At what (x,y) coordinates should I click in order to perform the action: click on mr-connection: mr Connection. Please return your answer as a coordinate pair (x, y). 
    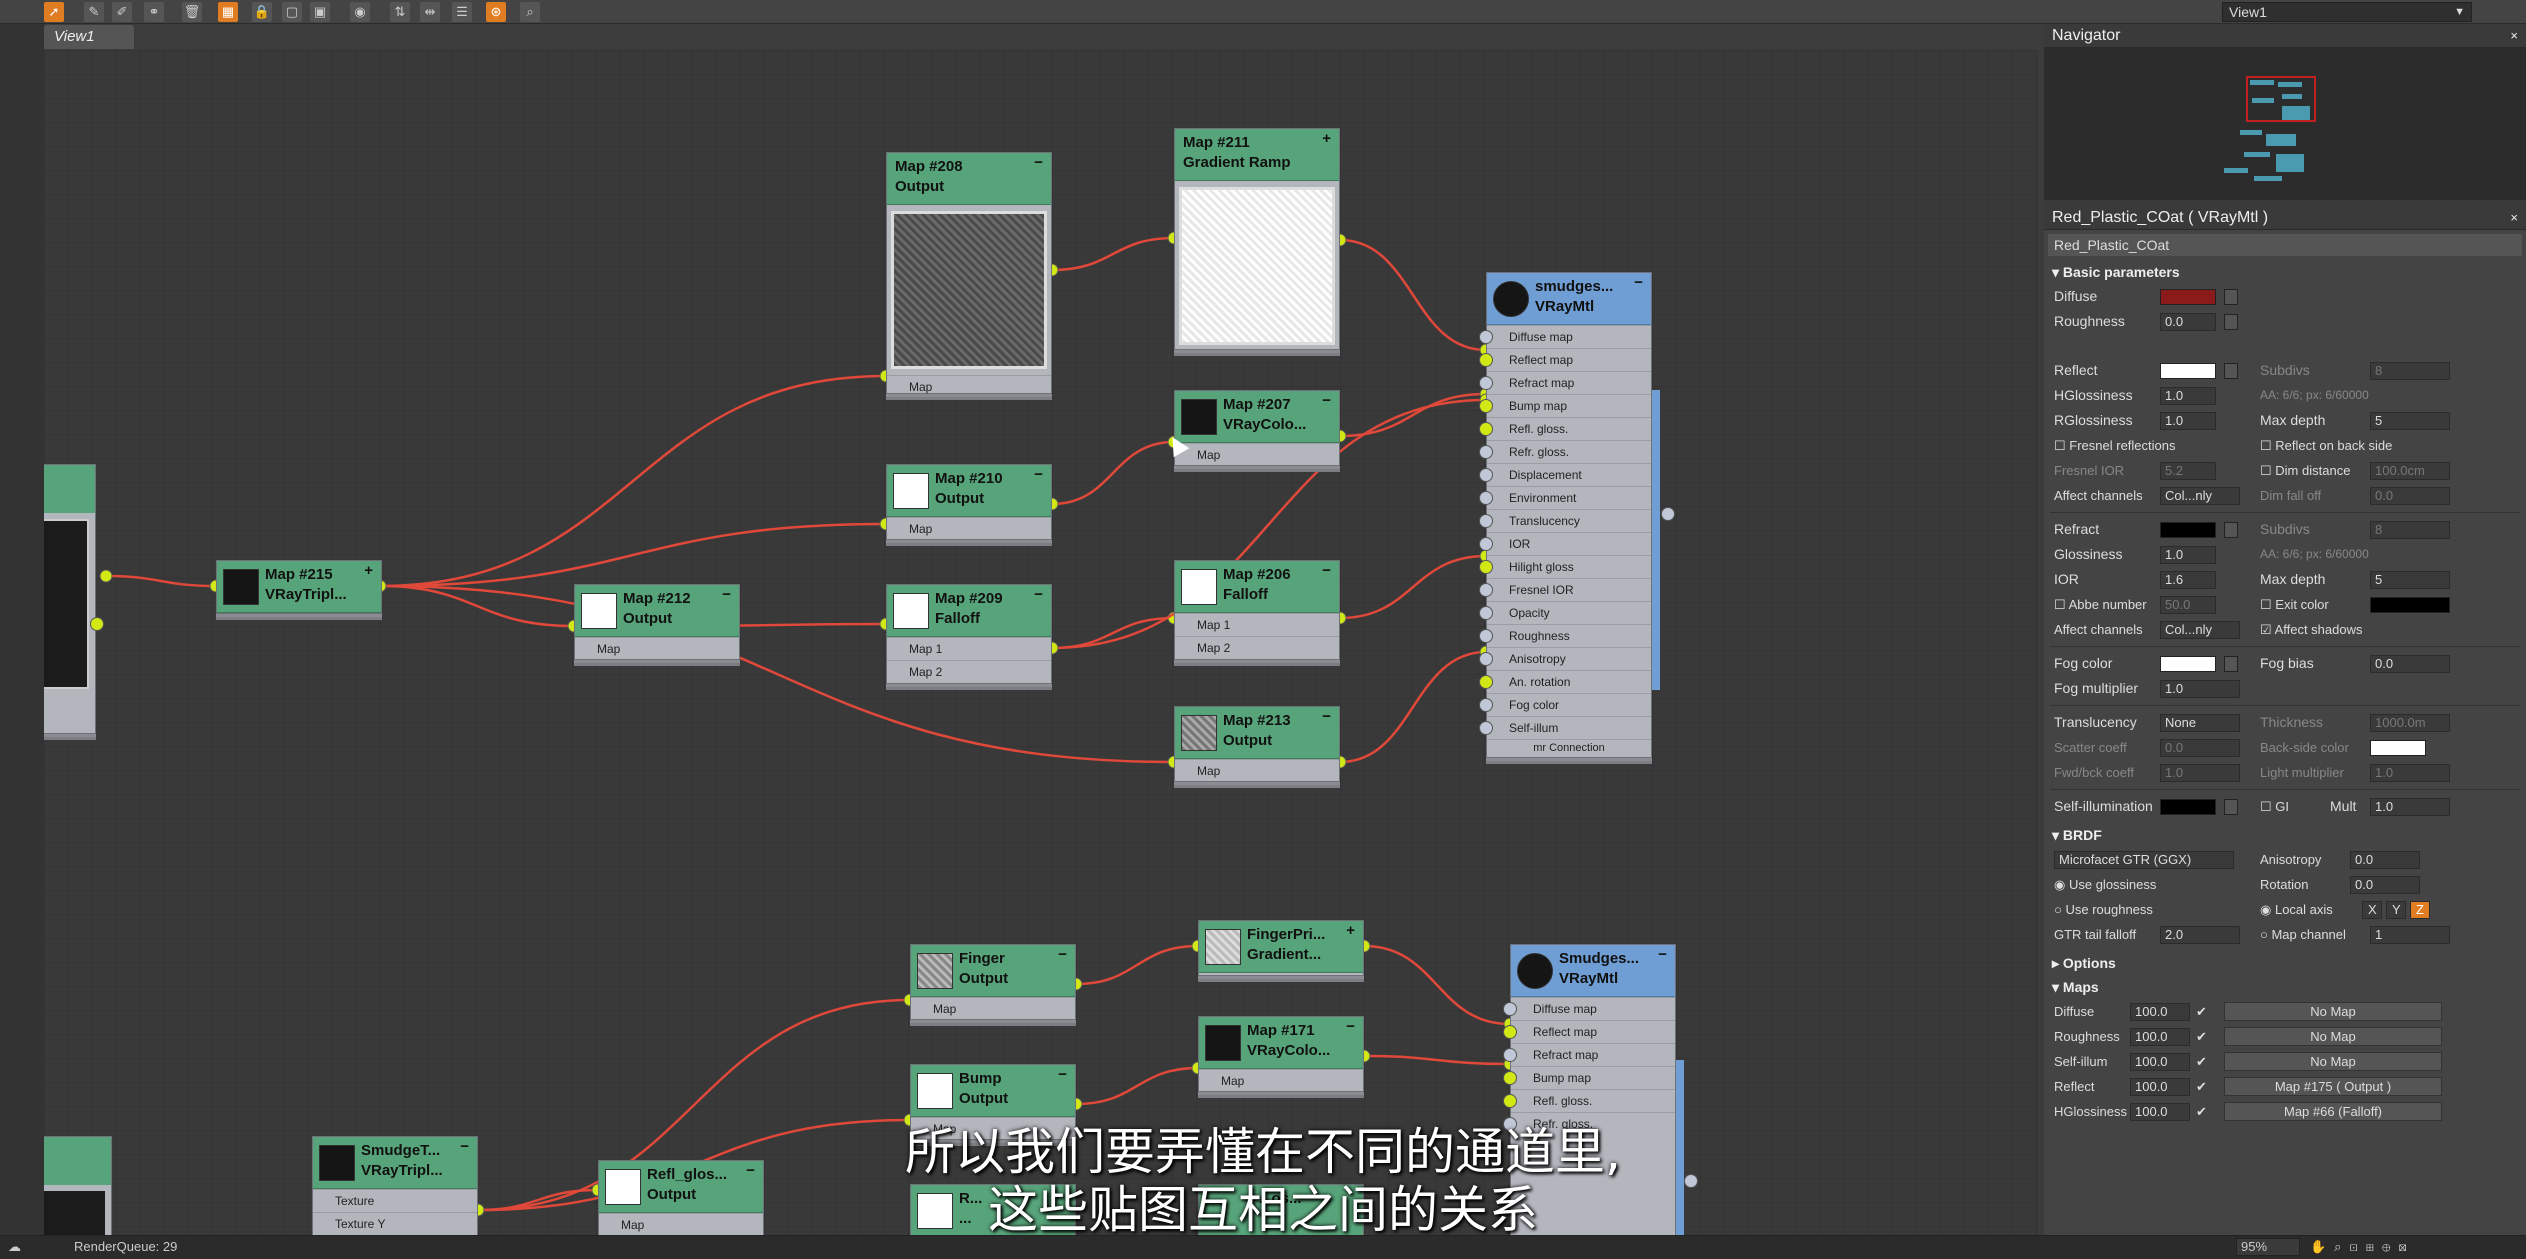
    Looking at the image, I should click on (1569, 748).